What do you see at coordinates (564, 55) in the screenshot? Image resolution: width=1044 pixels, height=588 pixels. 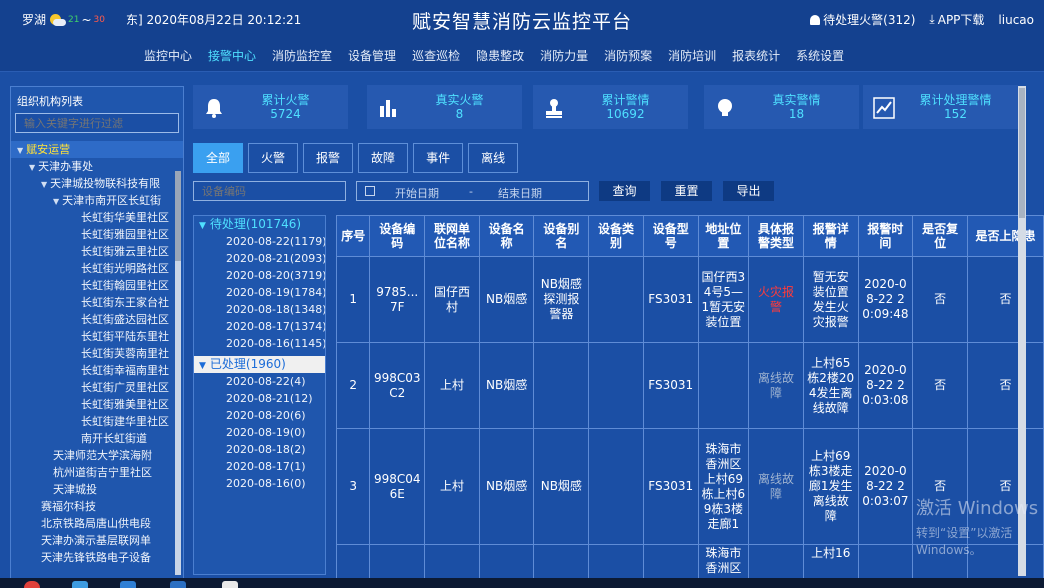 I see `nav-tab: 消防力量` at bounding box center [564, 55].